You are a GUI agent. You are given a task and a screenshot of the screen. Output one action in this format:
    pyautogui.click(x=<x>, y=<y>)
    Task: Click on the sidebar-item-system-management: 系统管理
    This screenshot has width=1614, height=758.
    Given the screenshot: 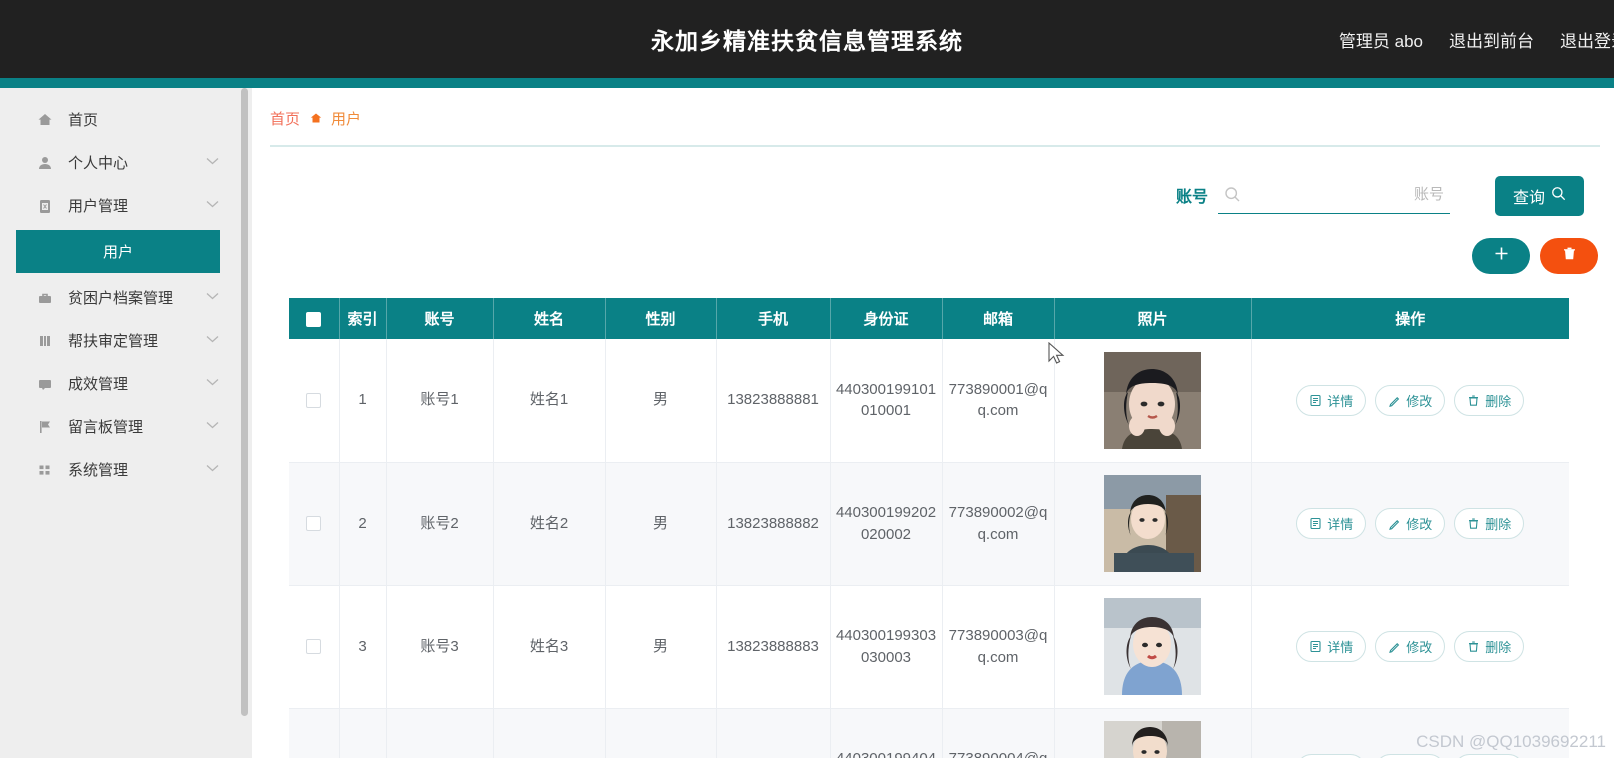 What is the action you would take?
    pyautogui.click(x=126, y=469)
    